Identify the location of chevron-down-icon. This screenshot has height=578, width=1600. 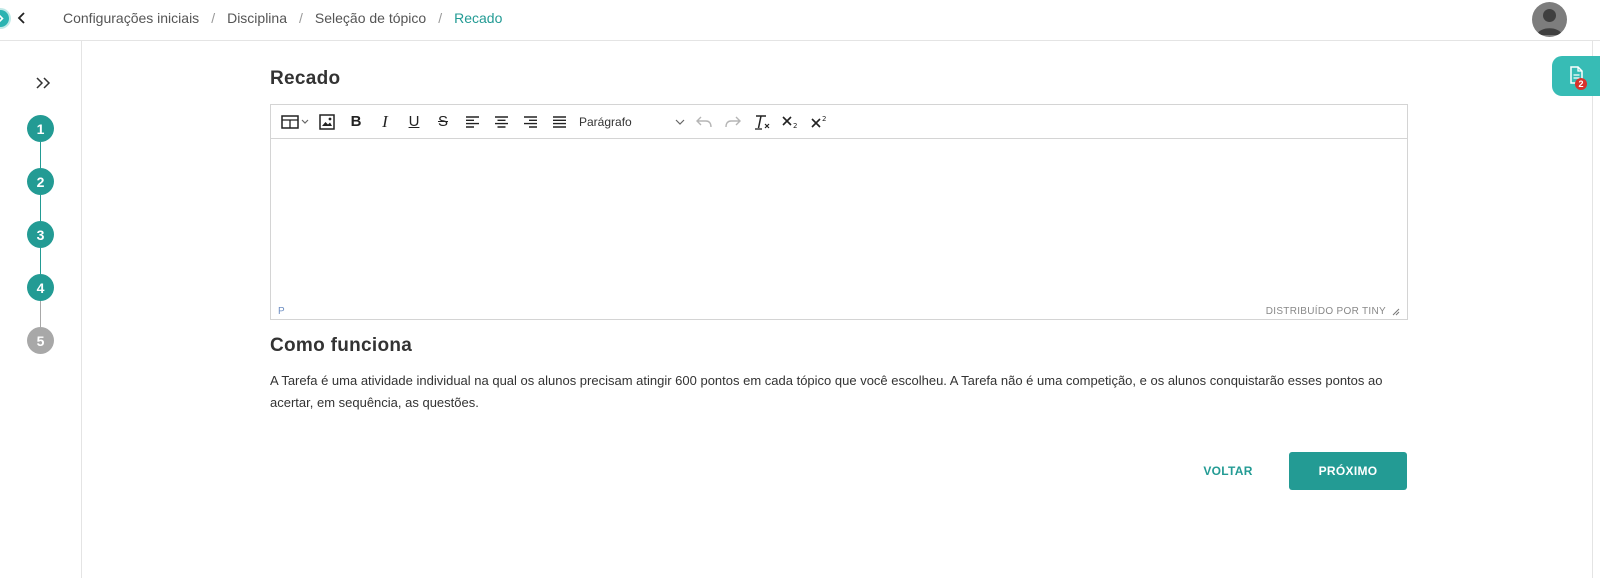
(680, 122).